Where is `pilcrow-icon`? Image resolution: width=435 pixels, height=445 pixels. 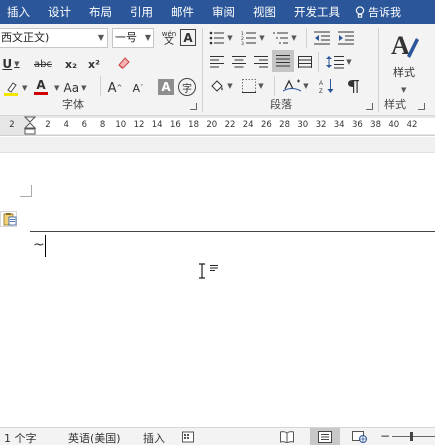
pilcrow-icon is located at coordinates (353, 86).